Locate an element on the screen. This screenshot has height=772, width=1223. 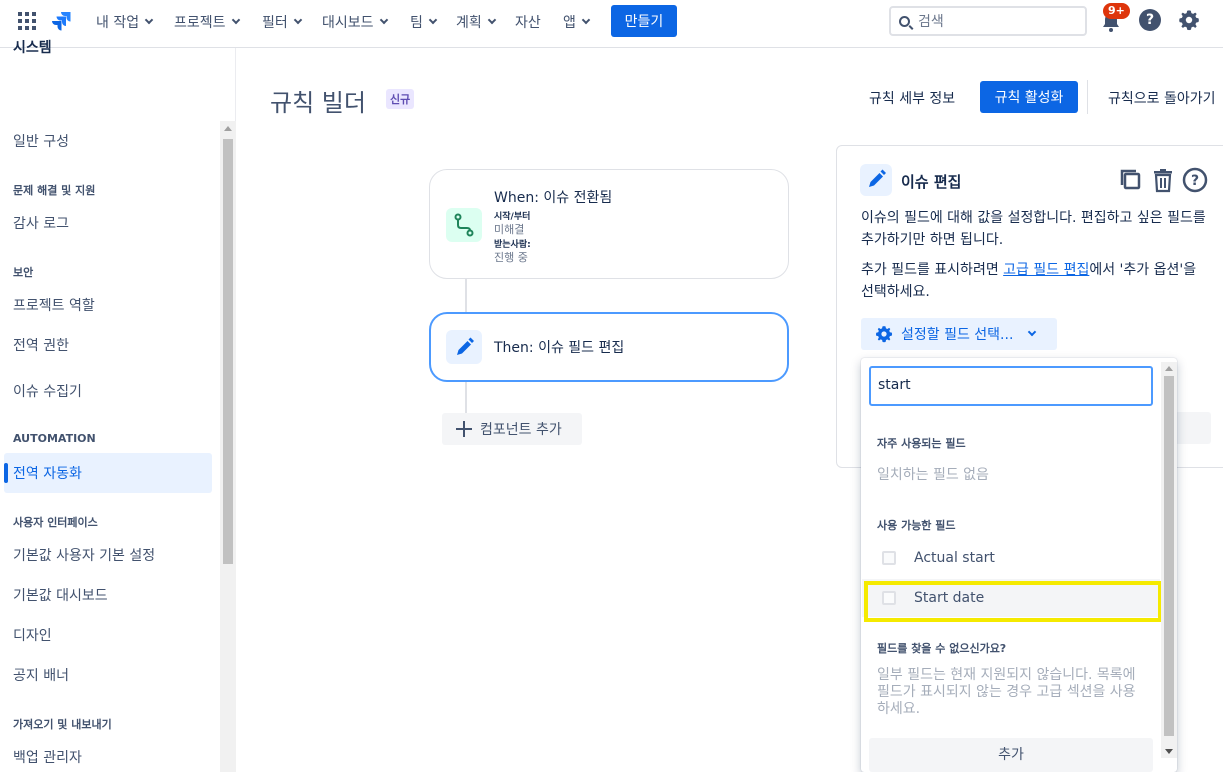
option-label: Actual start is located at coordinates (954, 558).